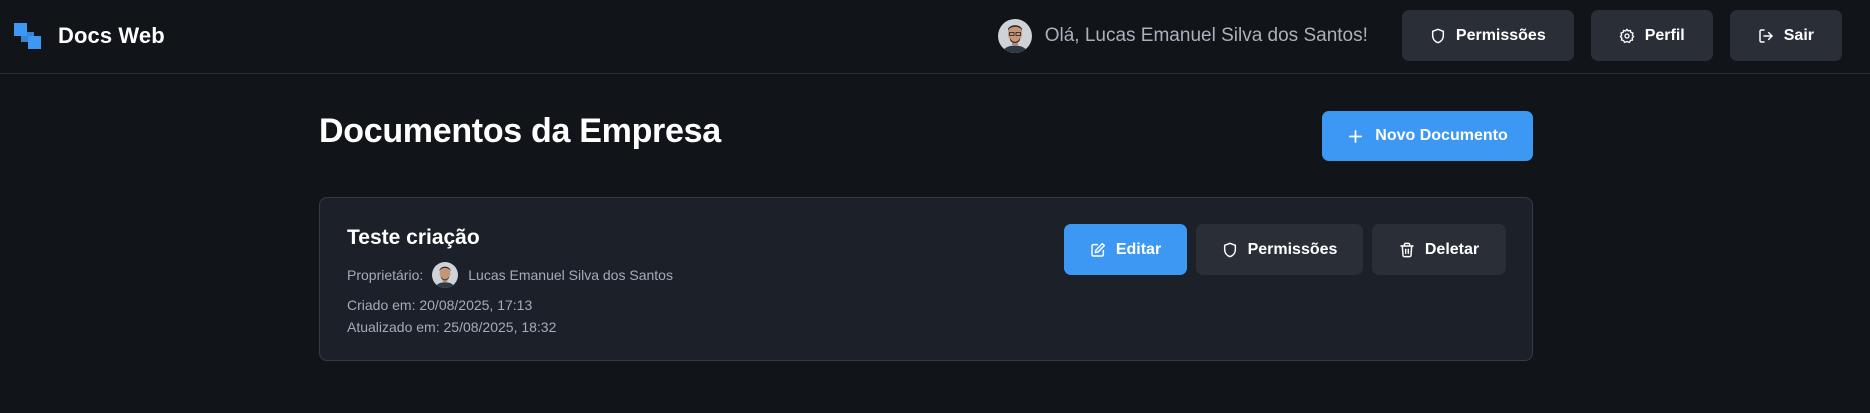 The width and height of the screenshot is (1870, 413). Describe the element at coordinates (1407, 249) in the screenshot. I see `trash-icon` at that location.